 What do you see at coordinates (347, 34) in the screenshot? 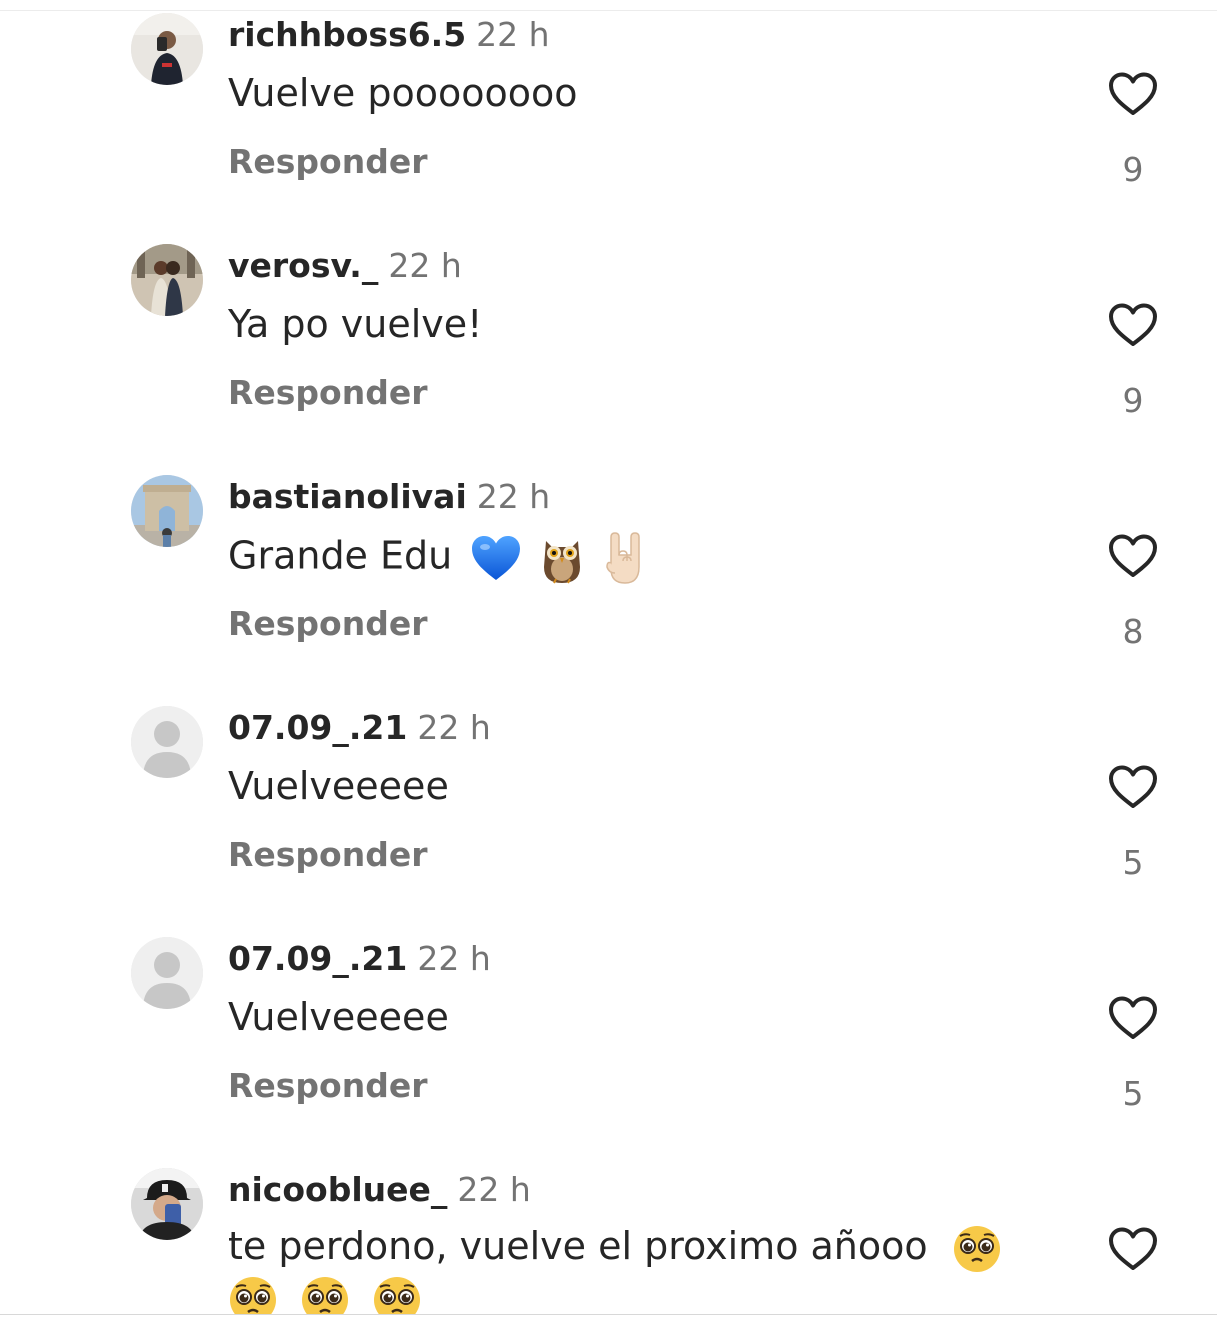
I see `username: richhboss6.5` at bounding box center [347, 34].